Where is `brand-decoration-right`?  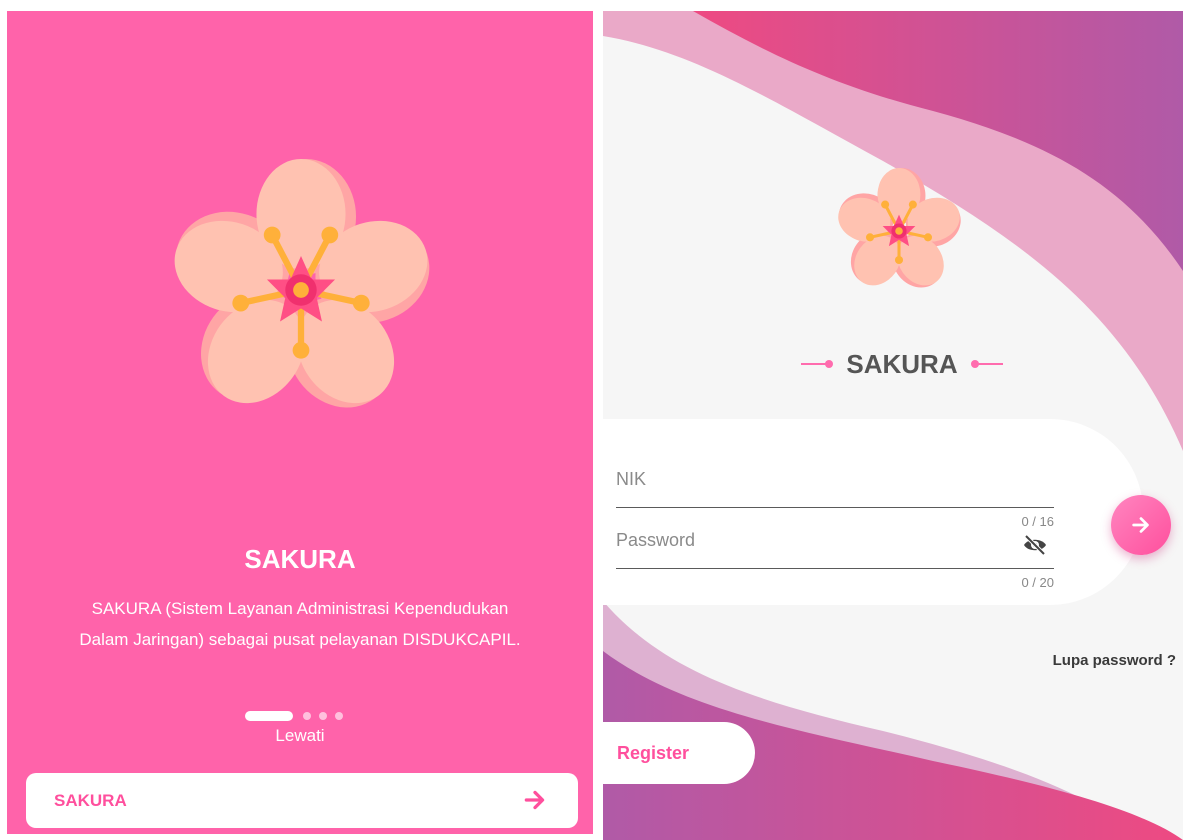 brand-decoration-right is located at coordinates (990, 364).